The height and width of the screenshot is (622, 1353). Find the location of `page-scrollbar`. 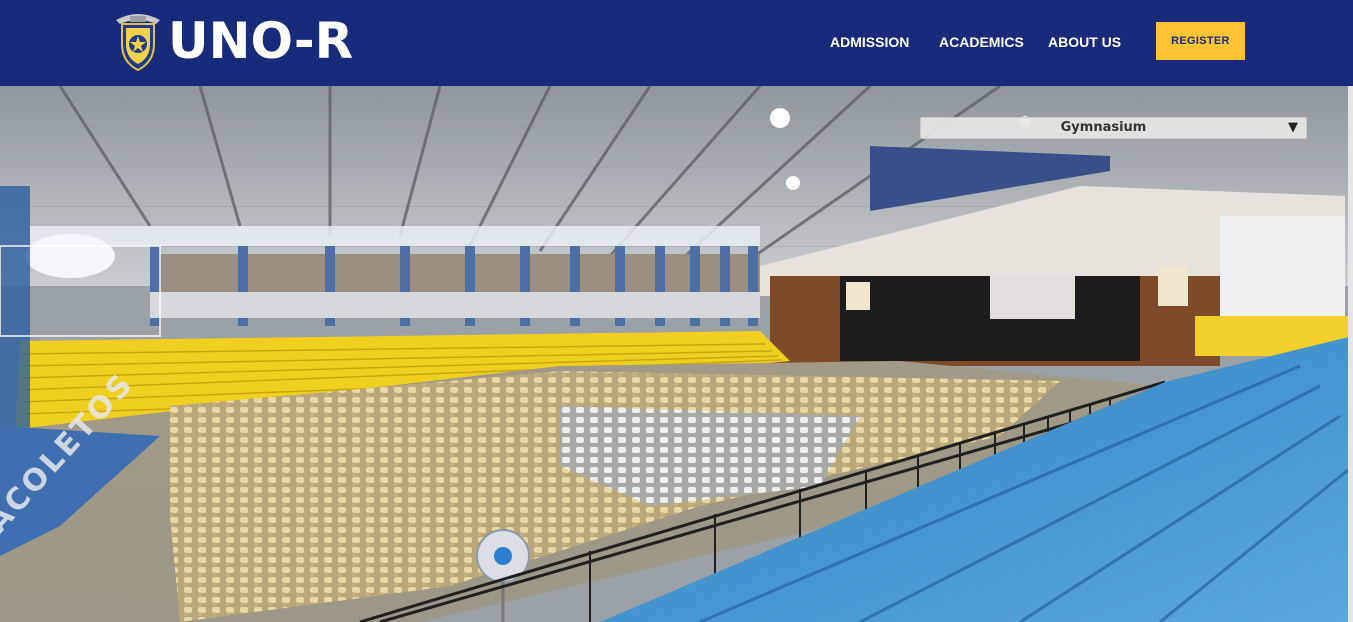

page-scrollbar is located at coordinates (1350, 354).